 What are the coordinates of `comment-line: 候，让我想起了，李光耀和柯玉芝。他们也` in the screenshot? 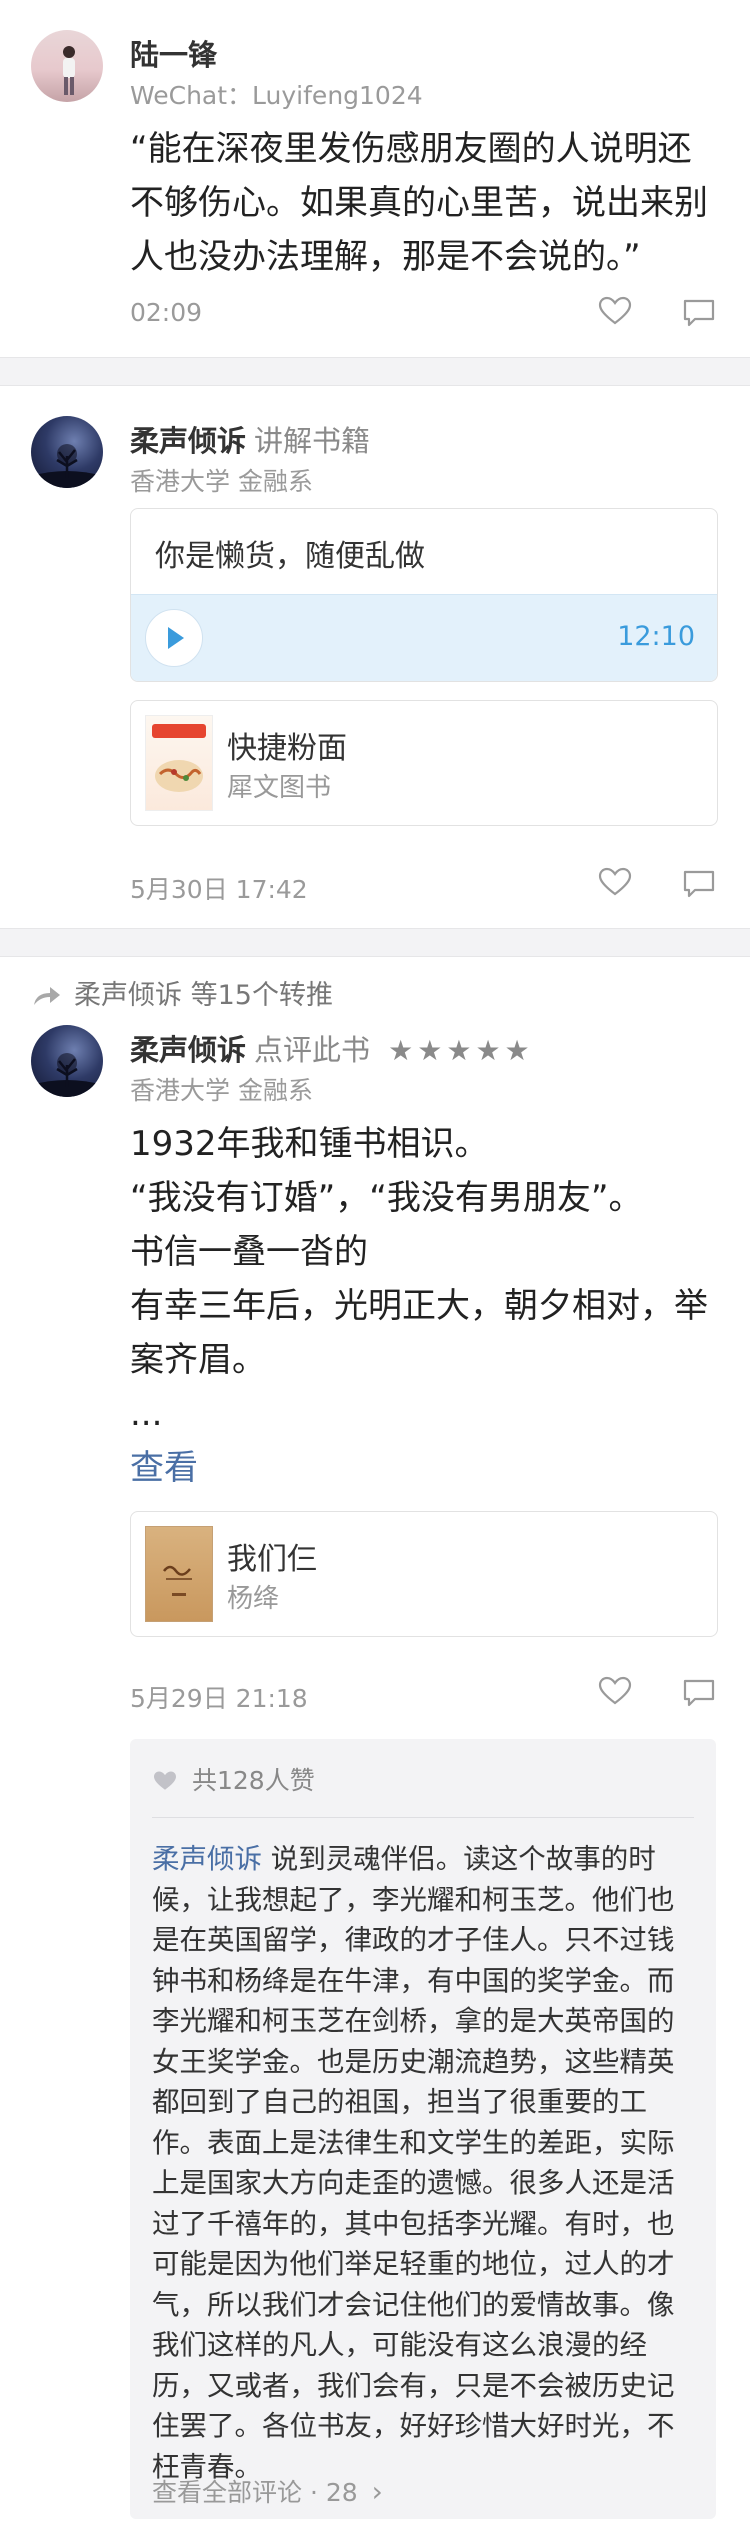 It's located at (413, 1899).